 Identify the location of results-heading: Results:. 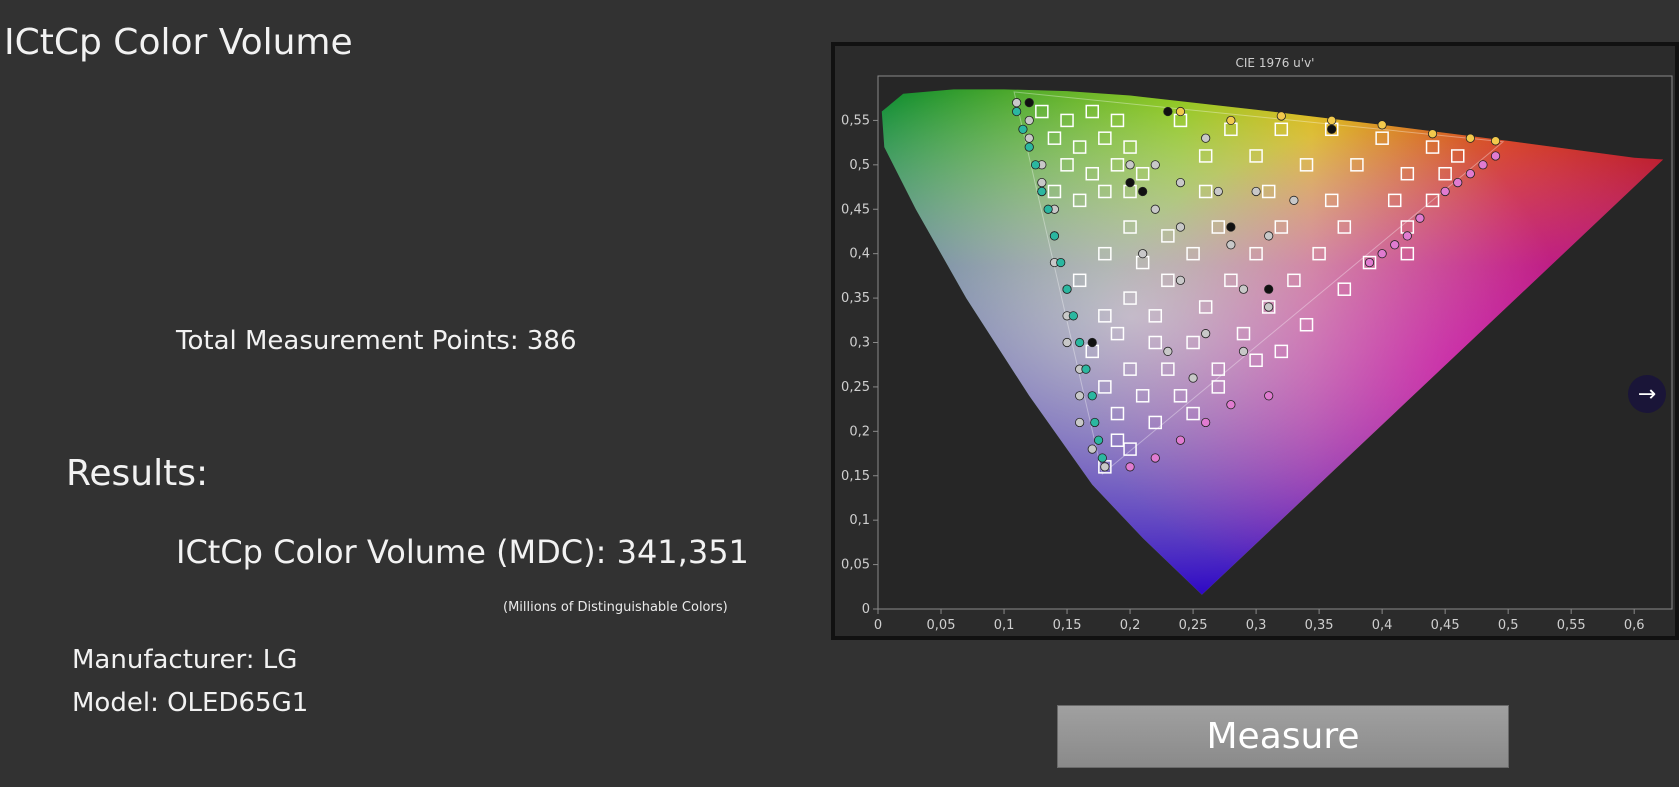
(137, 473).